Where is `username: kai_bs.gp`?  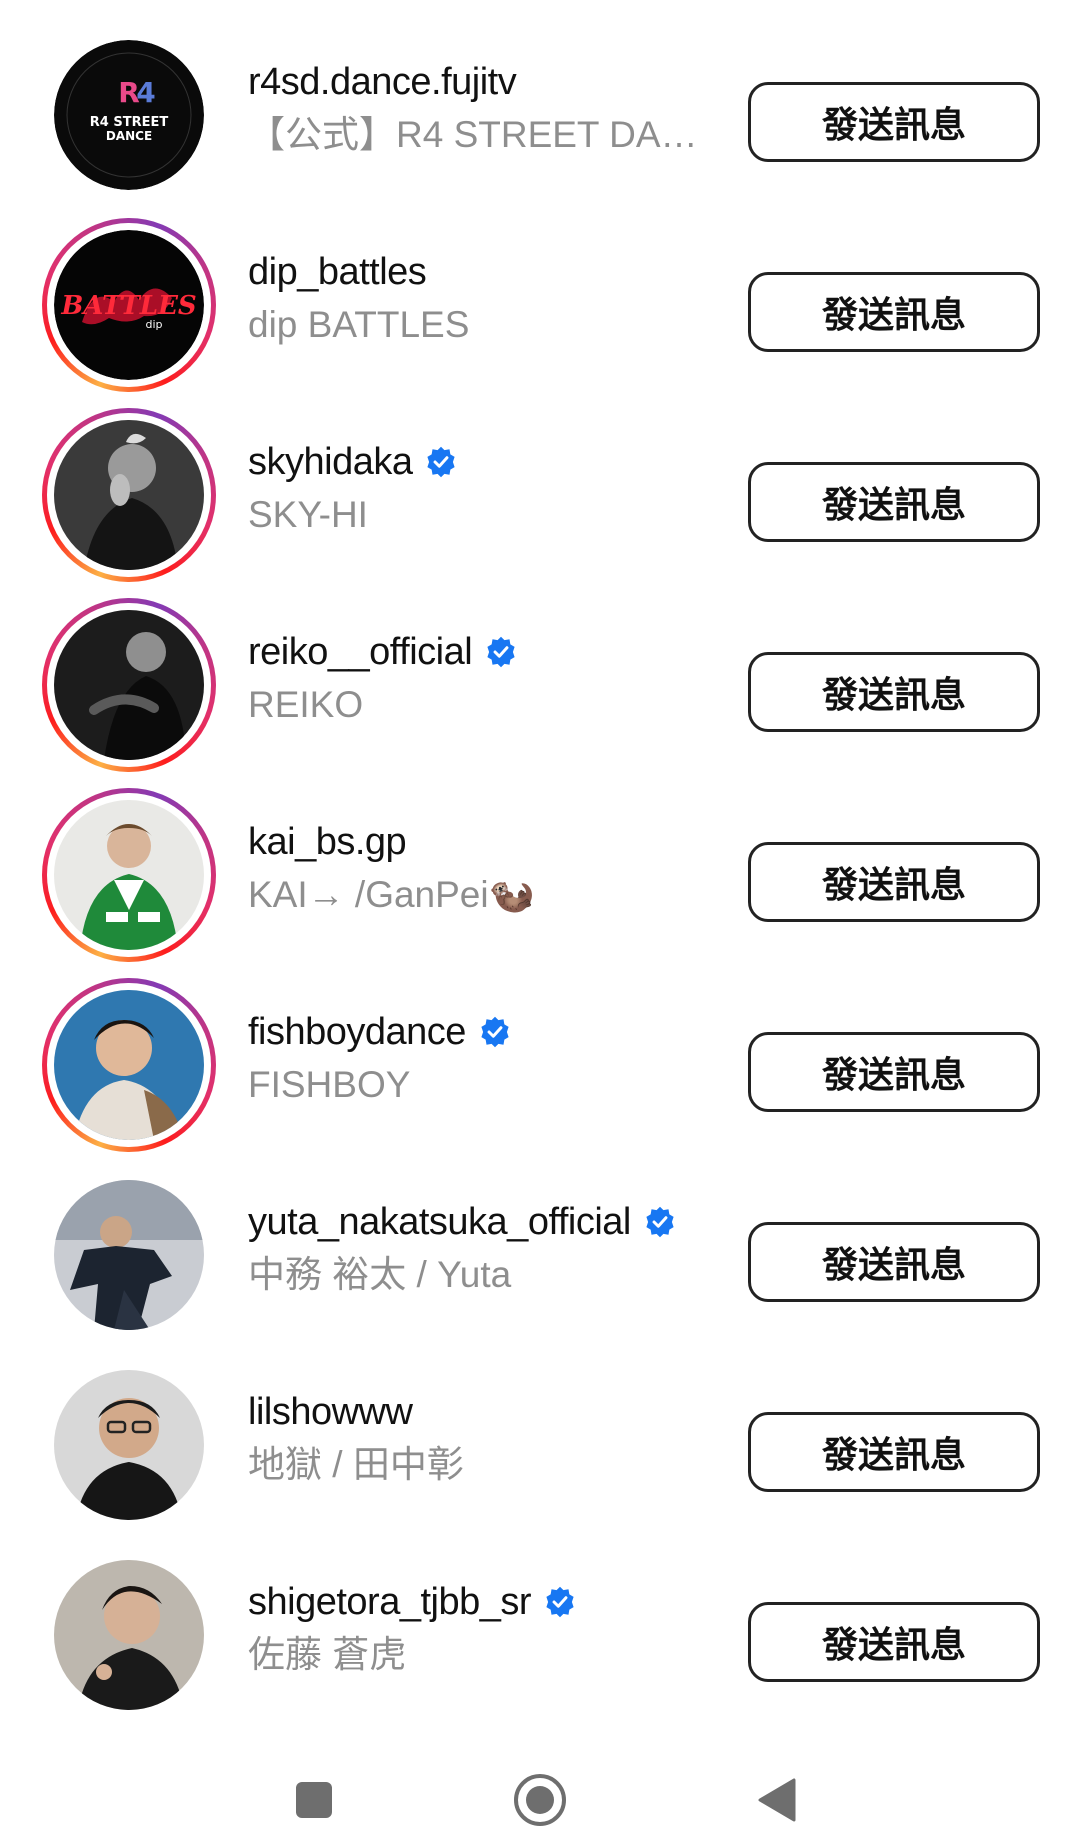 username: kai_bs.gp is located at coordinates (327, 842).